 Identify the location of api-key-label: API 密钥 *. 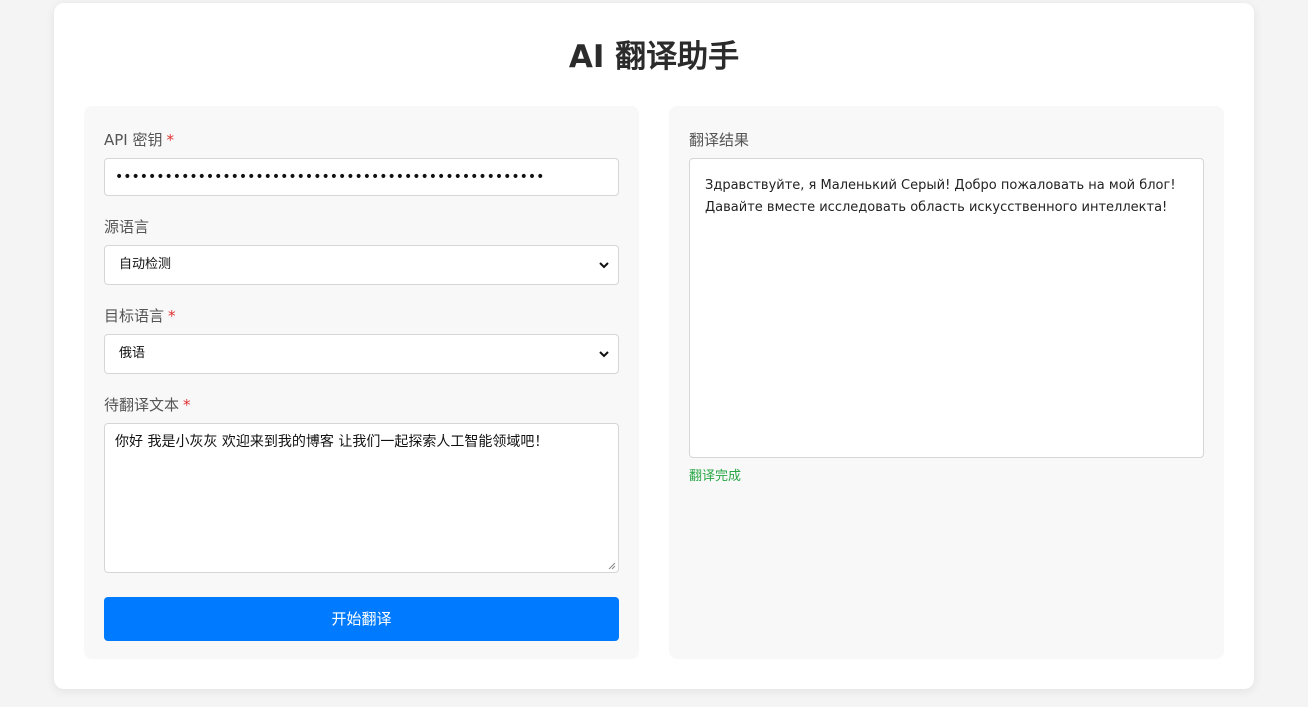
(139, 140).